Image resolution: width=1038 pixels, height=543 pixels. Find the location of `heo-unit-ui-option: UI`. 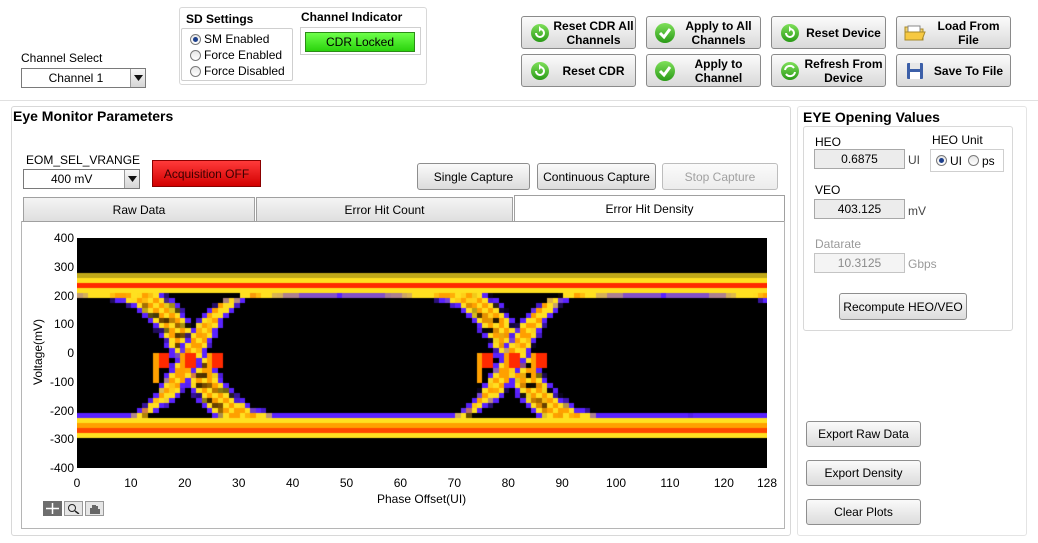

heo-unit-ui-option: UI is located at coordinates (949, 161).